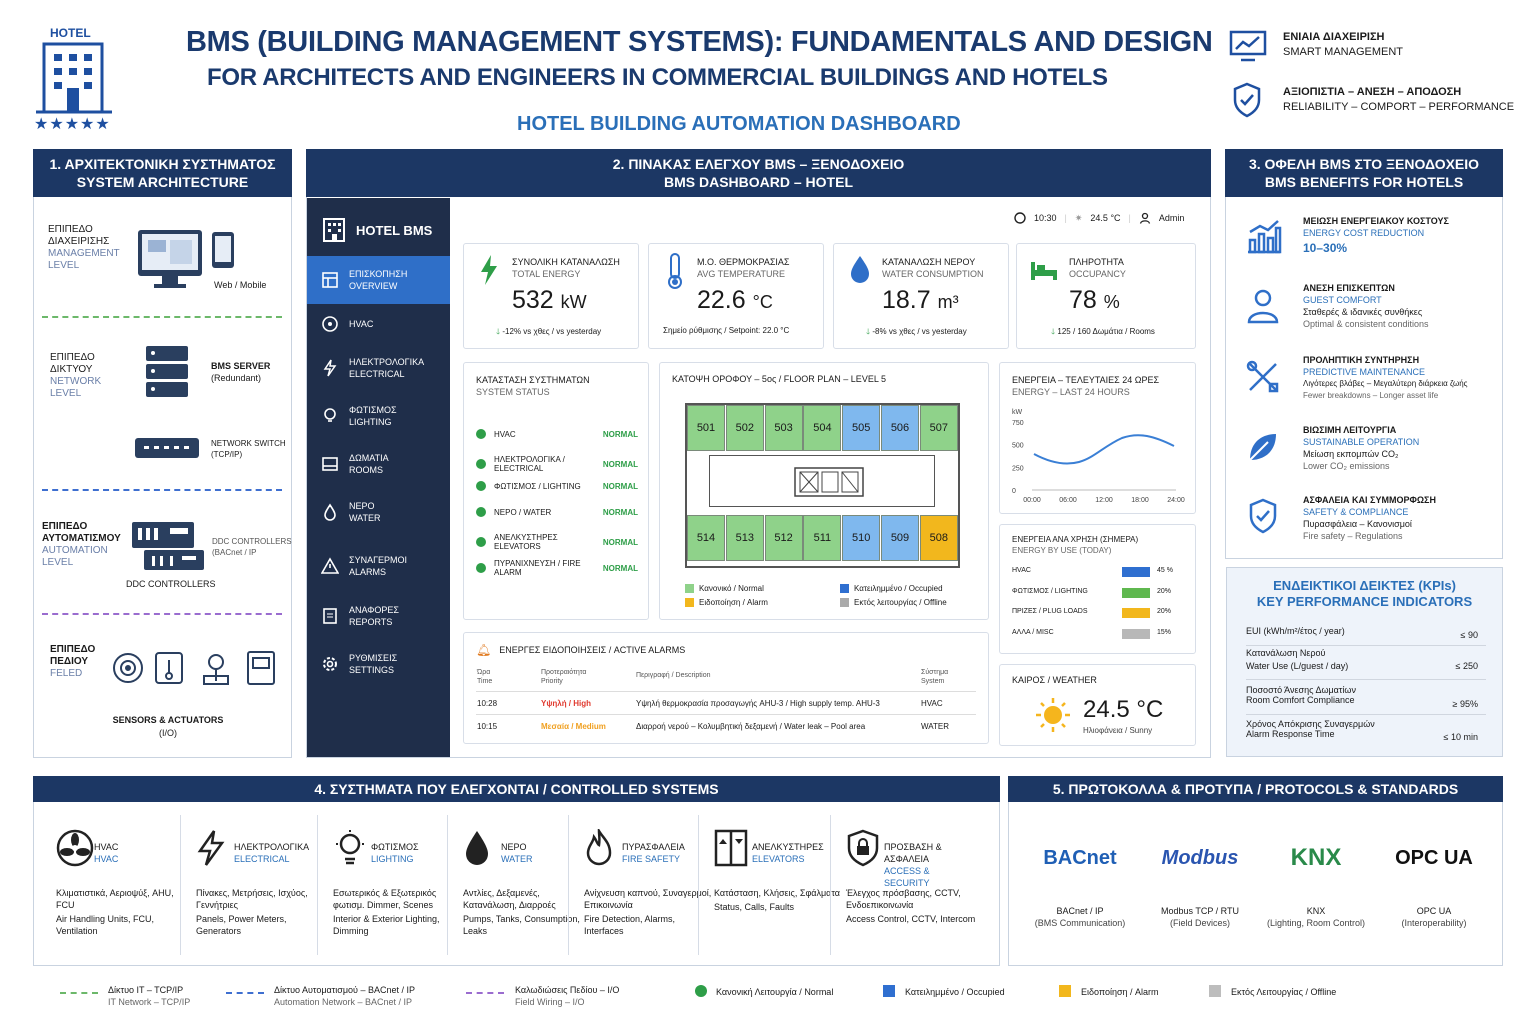  I want to click on legend-footer-offline: Εκτός Λειτουργίας / Offline, so click(1284, 992).